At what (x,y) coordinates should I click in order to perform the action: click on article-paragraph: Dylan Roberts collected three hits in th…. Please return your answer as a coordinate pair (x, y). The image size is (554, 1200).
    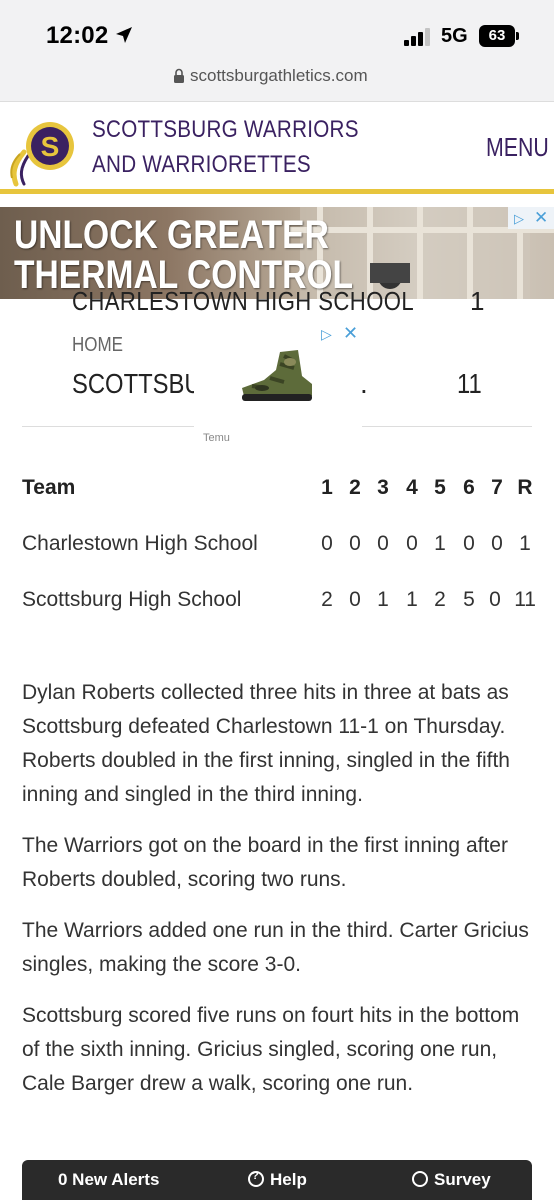
    Looking at the image, I should click on (266, 743).